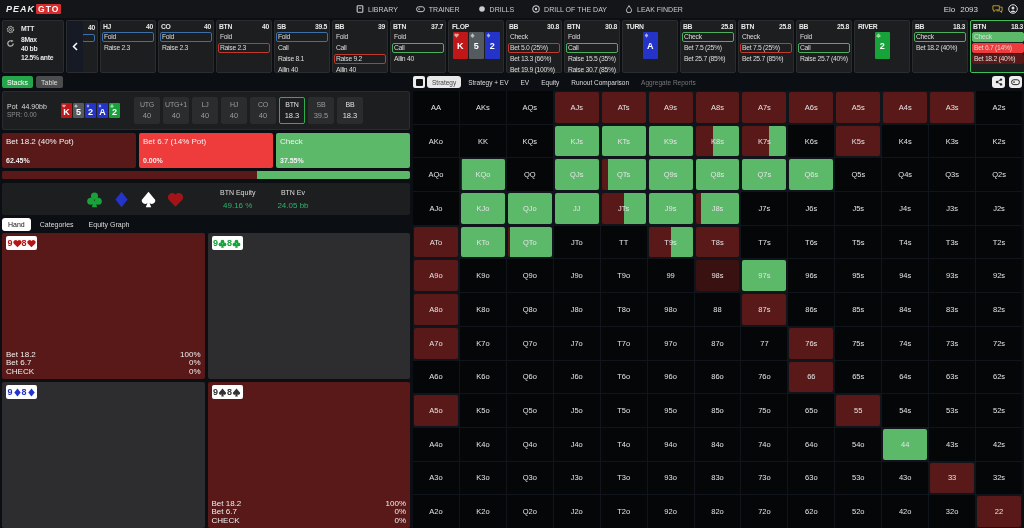 The width and height of the screenshot is (1024, 528). Describe the element at coordinates (1013, 9) in the screenshot. I see `user-icon` at that location.